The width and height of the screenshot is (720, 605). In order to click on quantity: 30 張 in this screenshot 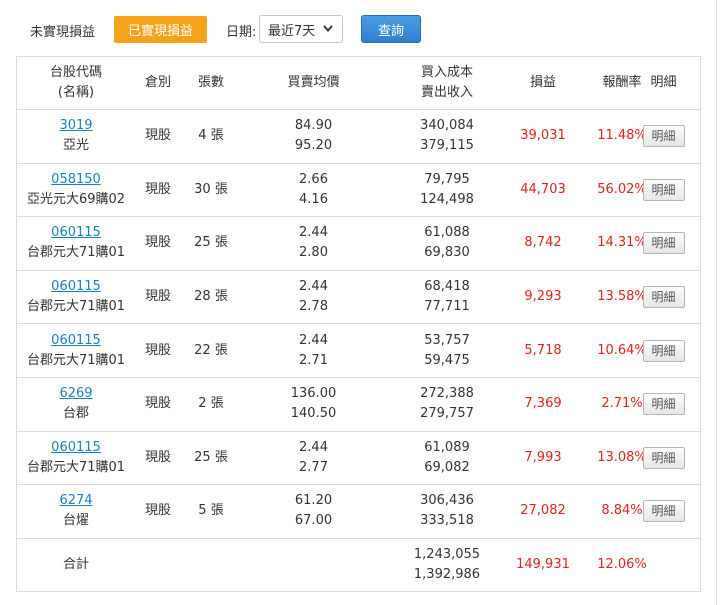, I will do `click(211, 189)`.